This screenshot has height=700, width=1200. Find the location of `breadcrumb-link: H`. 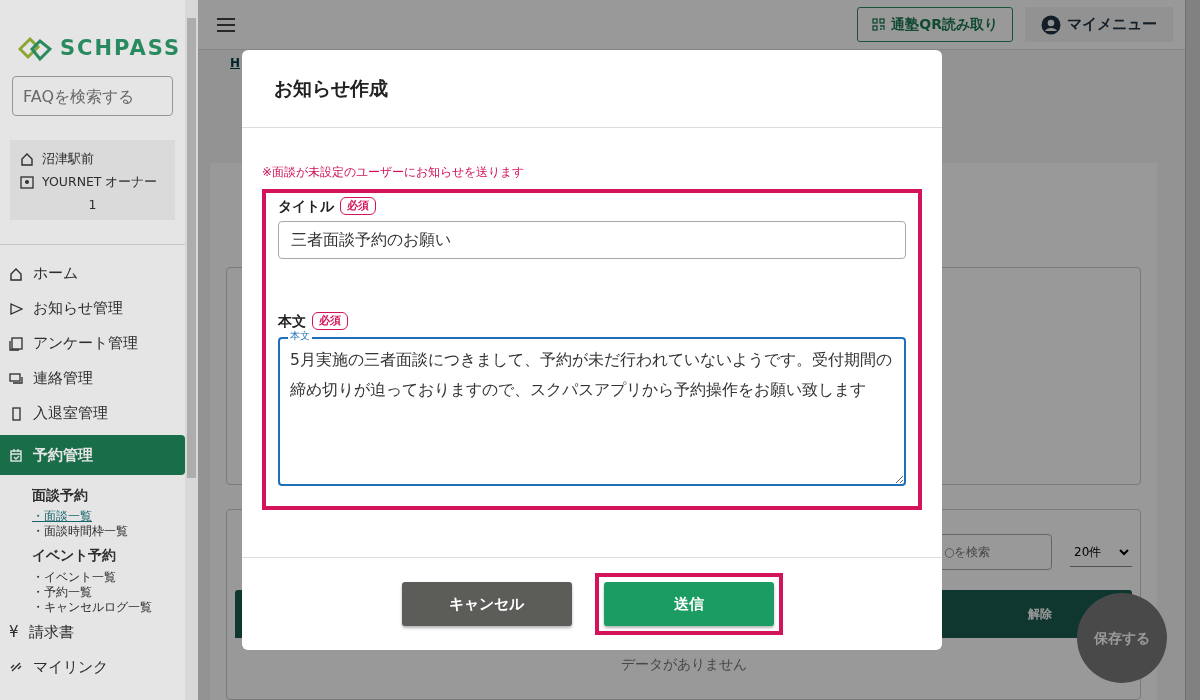

breadcrumb-link: H is located at coordinates (235, 63).